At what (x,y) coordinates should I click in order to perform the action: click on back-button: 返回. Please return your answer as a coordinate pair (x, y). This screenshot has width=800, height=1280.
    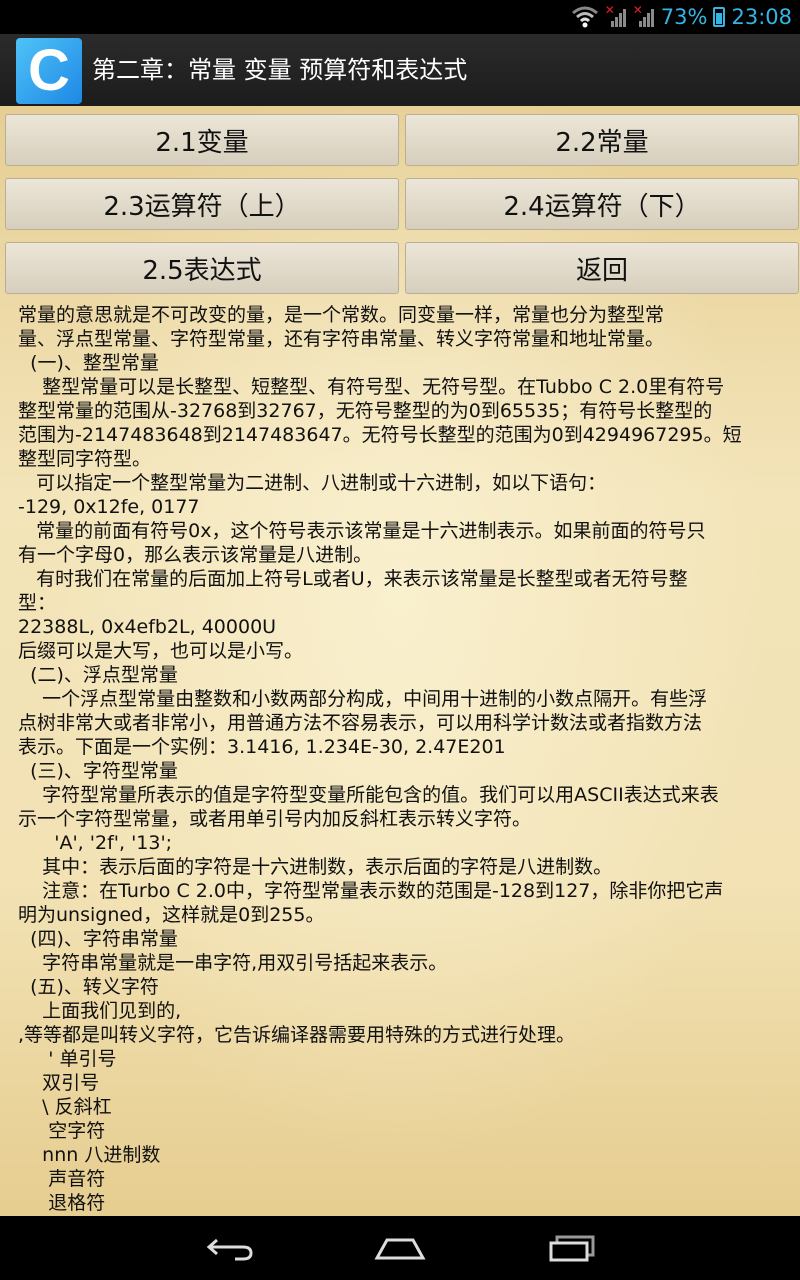
    Looking at the image, I should click on (602, 268).